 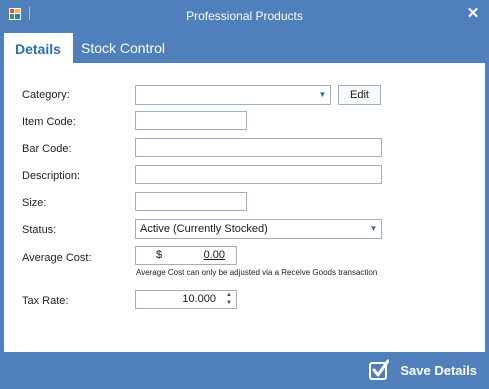 What do you see at coordinates (57, 258) in the screenshot?
I see `average-cost-label: Average Cost:` at bounding box center [57, 258].